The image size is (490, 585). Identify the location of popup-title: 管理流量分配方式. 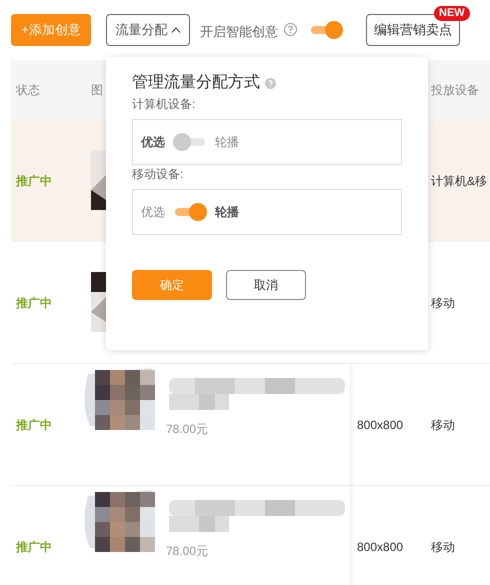
(196, 82).